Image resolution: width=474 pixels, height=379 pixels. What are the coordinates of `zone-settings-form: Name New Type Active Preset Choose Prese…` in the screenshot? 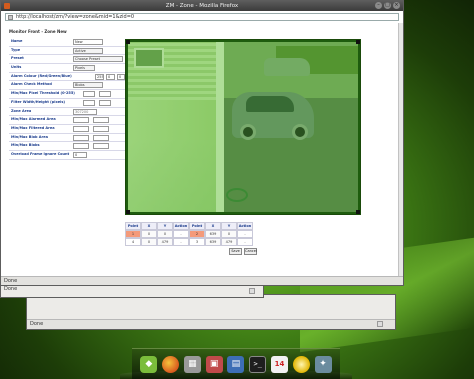 It's located at (67, 99).